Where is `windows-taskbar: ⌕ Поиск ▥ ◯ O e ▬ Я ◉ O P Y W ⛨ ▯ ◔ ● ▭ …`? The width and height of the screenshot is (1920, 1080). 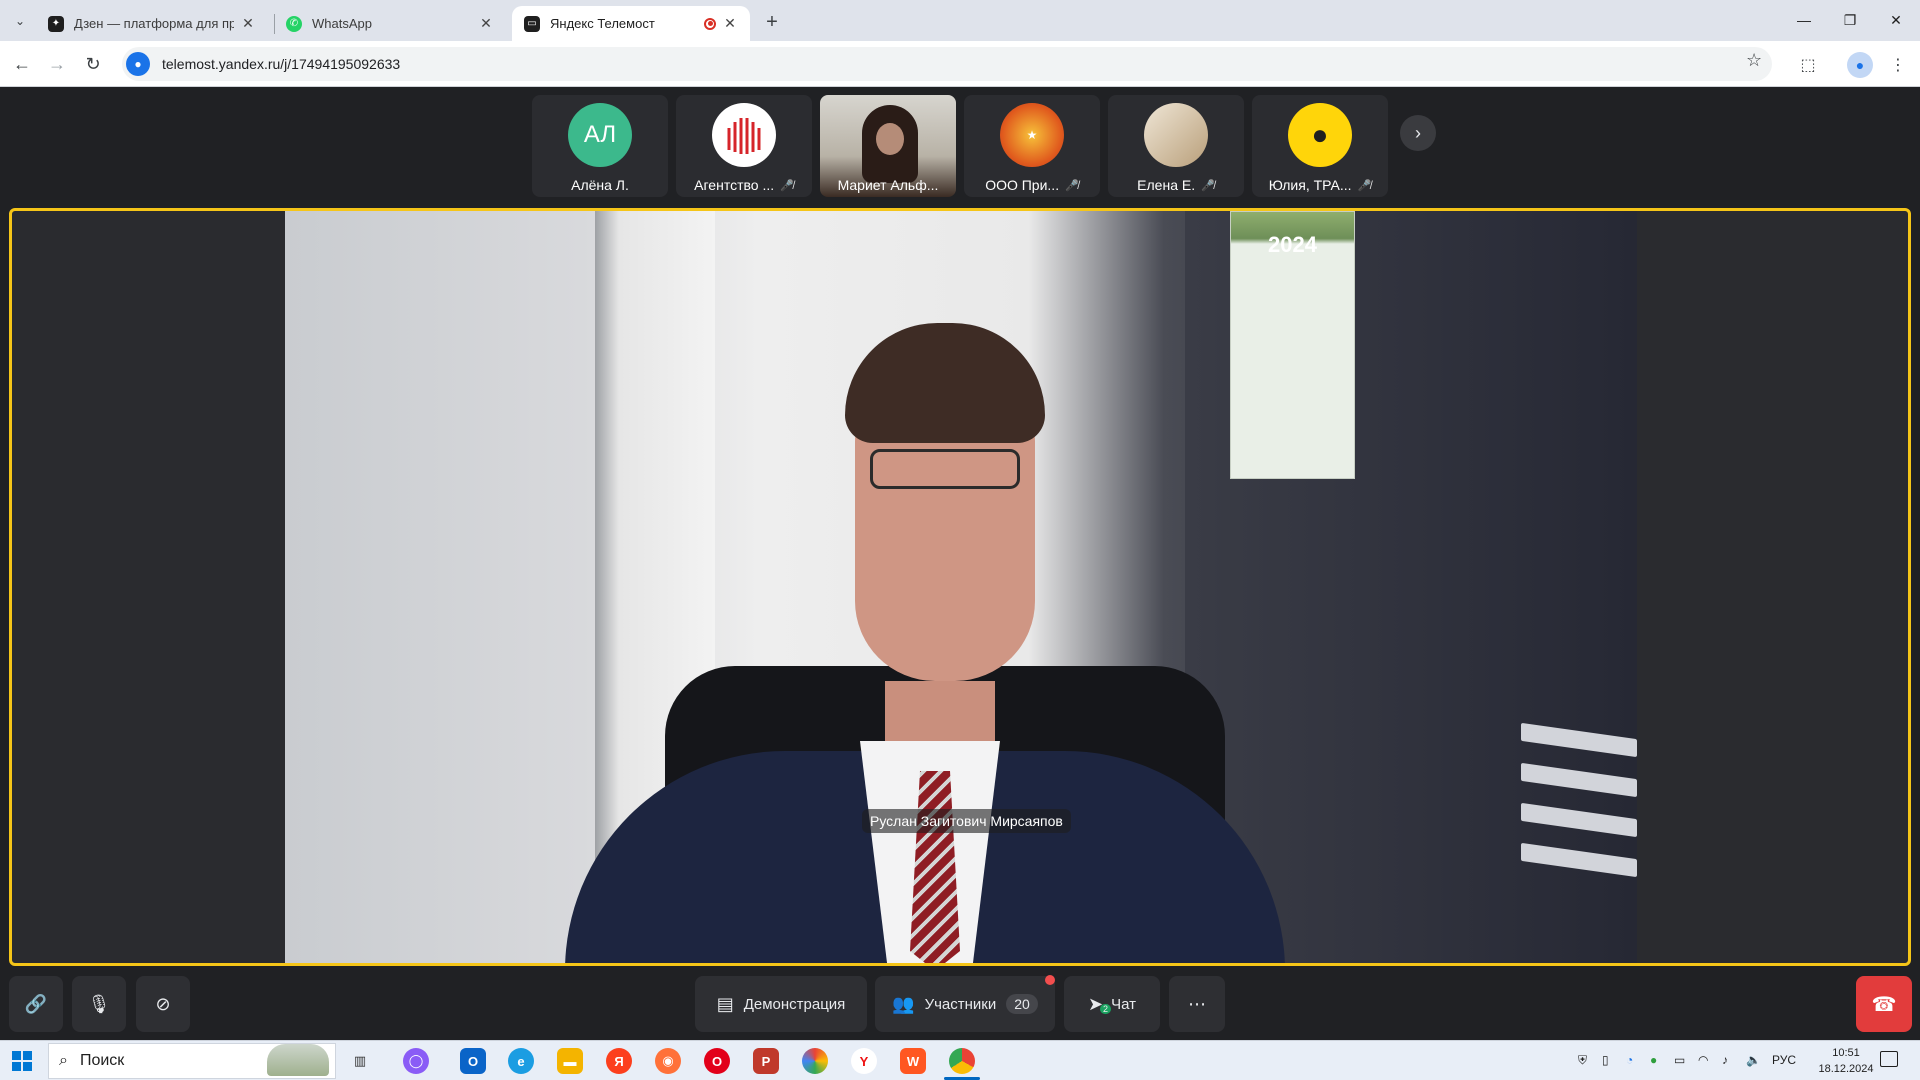
windows-taskbar: ⌕ Поиск ▥ ◯ O e ▬ Я ◉ O P Y W ⛨ ▯ ◔ ● ▭ … is located at coordinates (960, 1060).